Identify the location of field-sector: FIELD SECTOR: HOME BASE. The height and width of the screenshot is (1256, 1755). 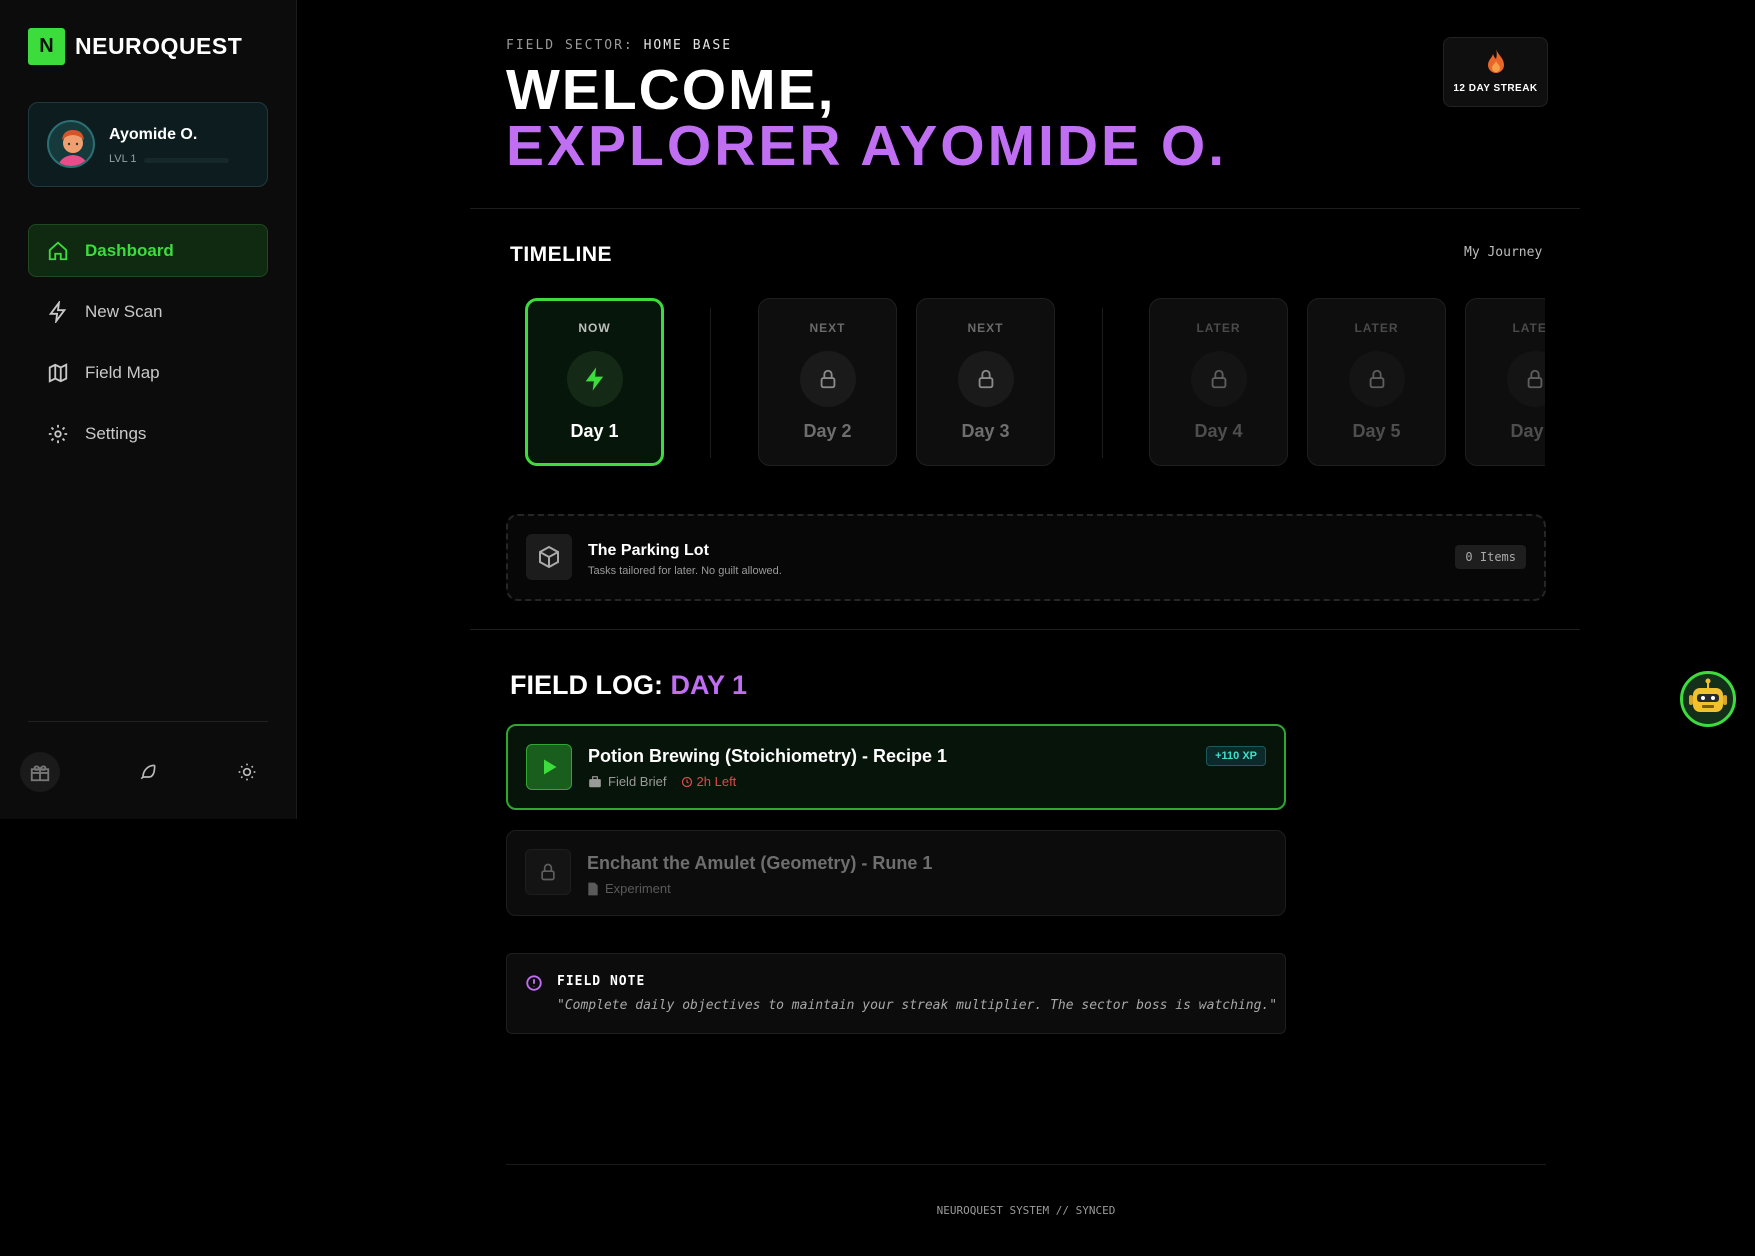
(619, 45).